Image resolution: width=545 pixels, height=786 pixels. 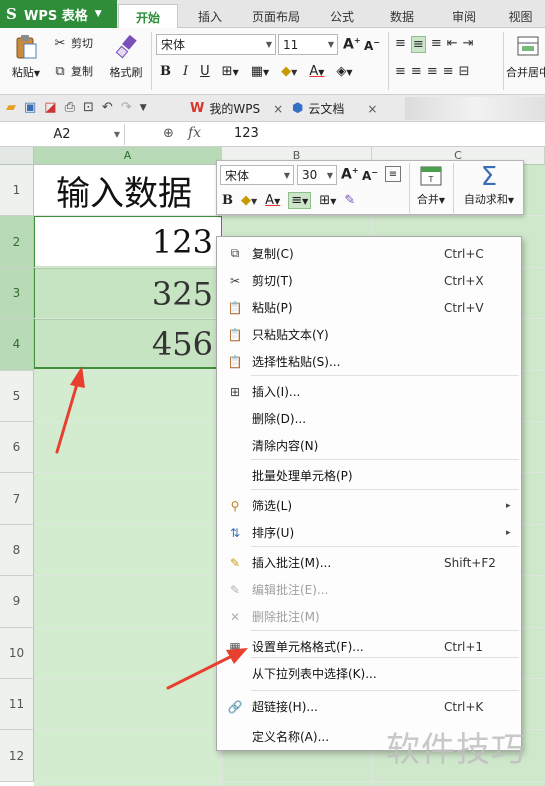 I want to click on arrow-to-format-cells, so click(x=207, y=669).